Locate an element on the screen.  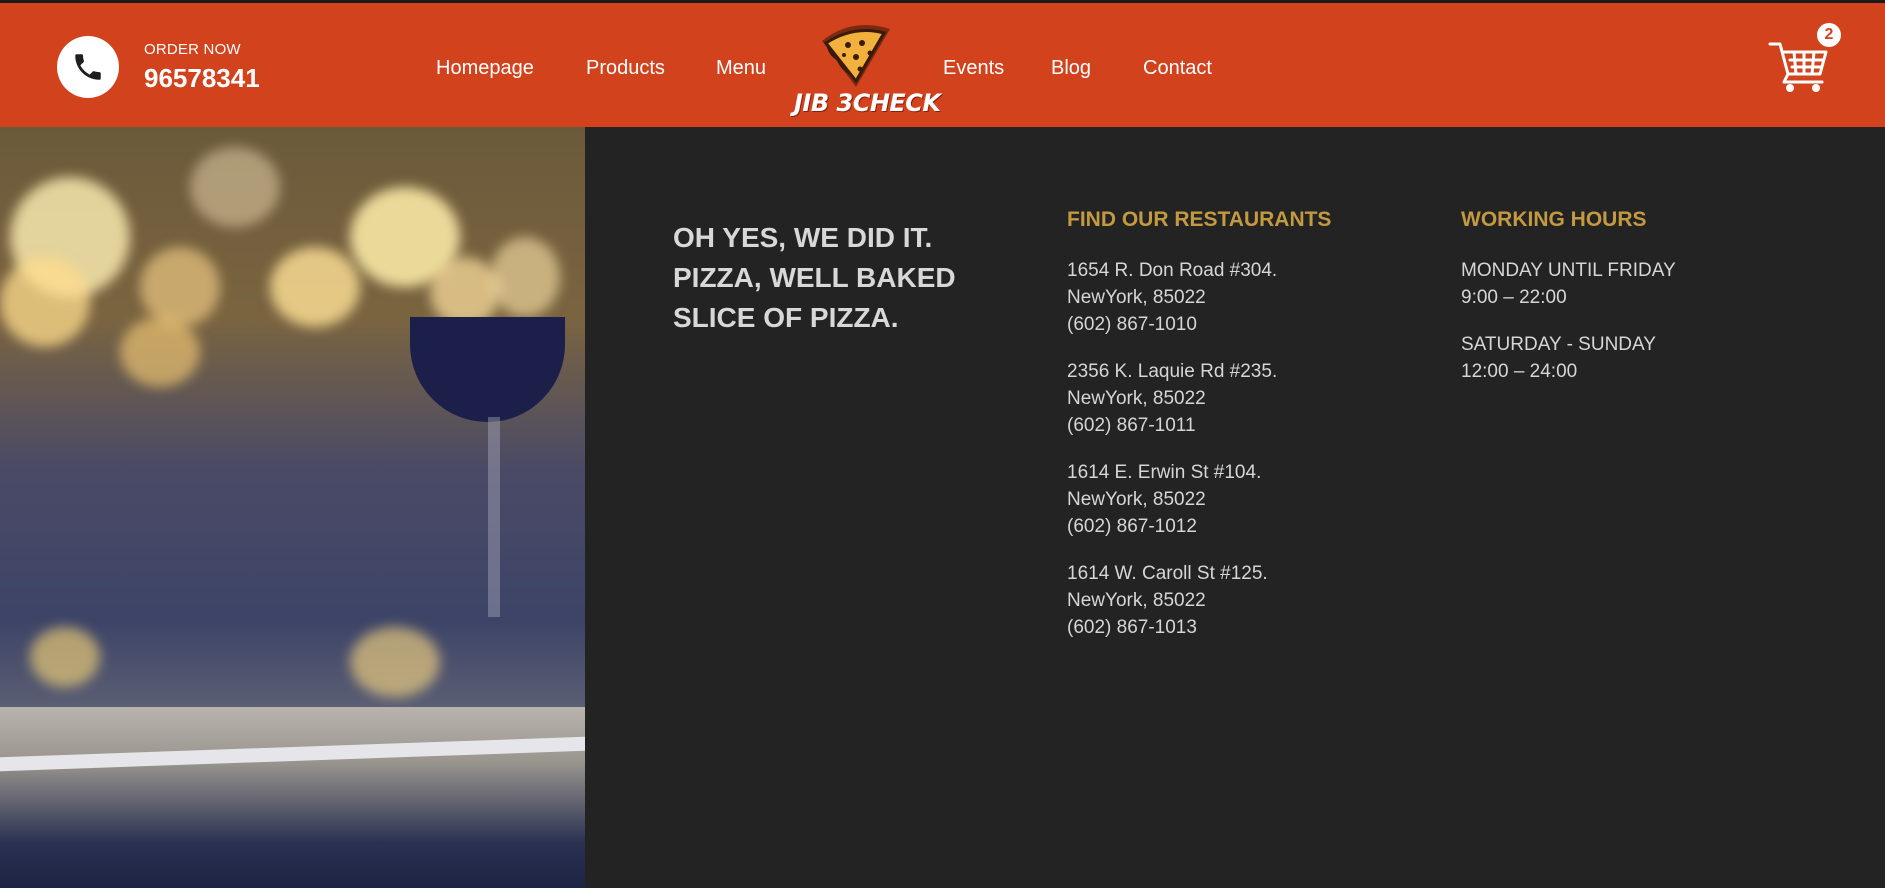
address-phone: (602) 867-1013 is located at coordinates (1167, 627).